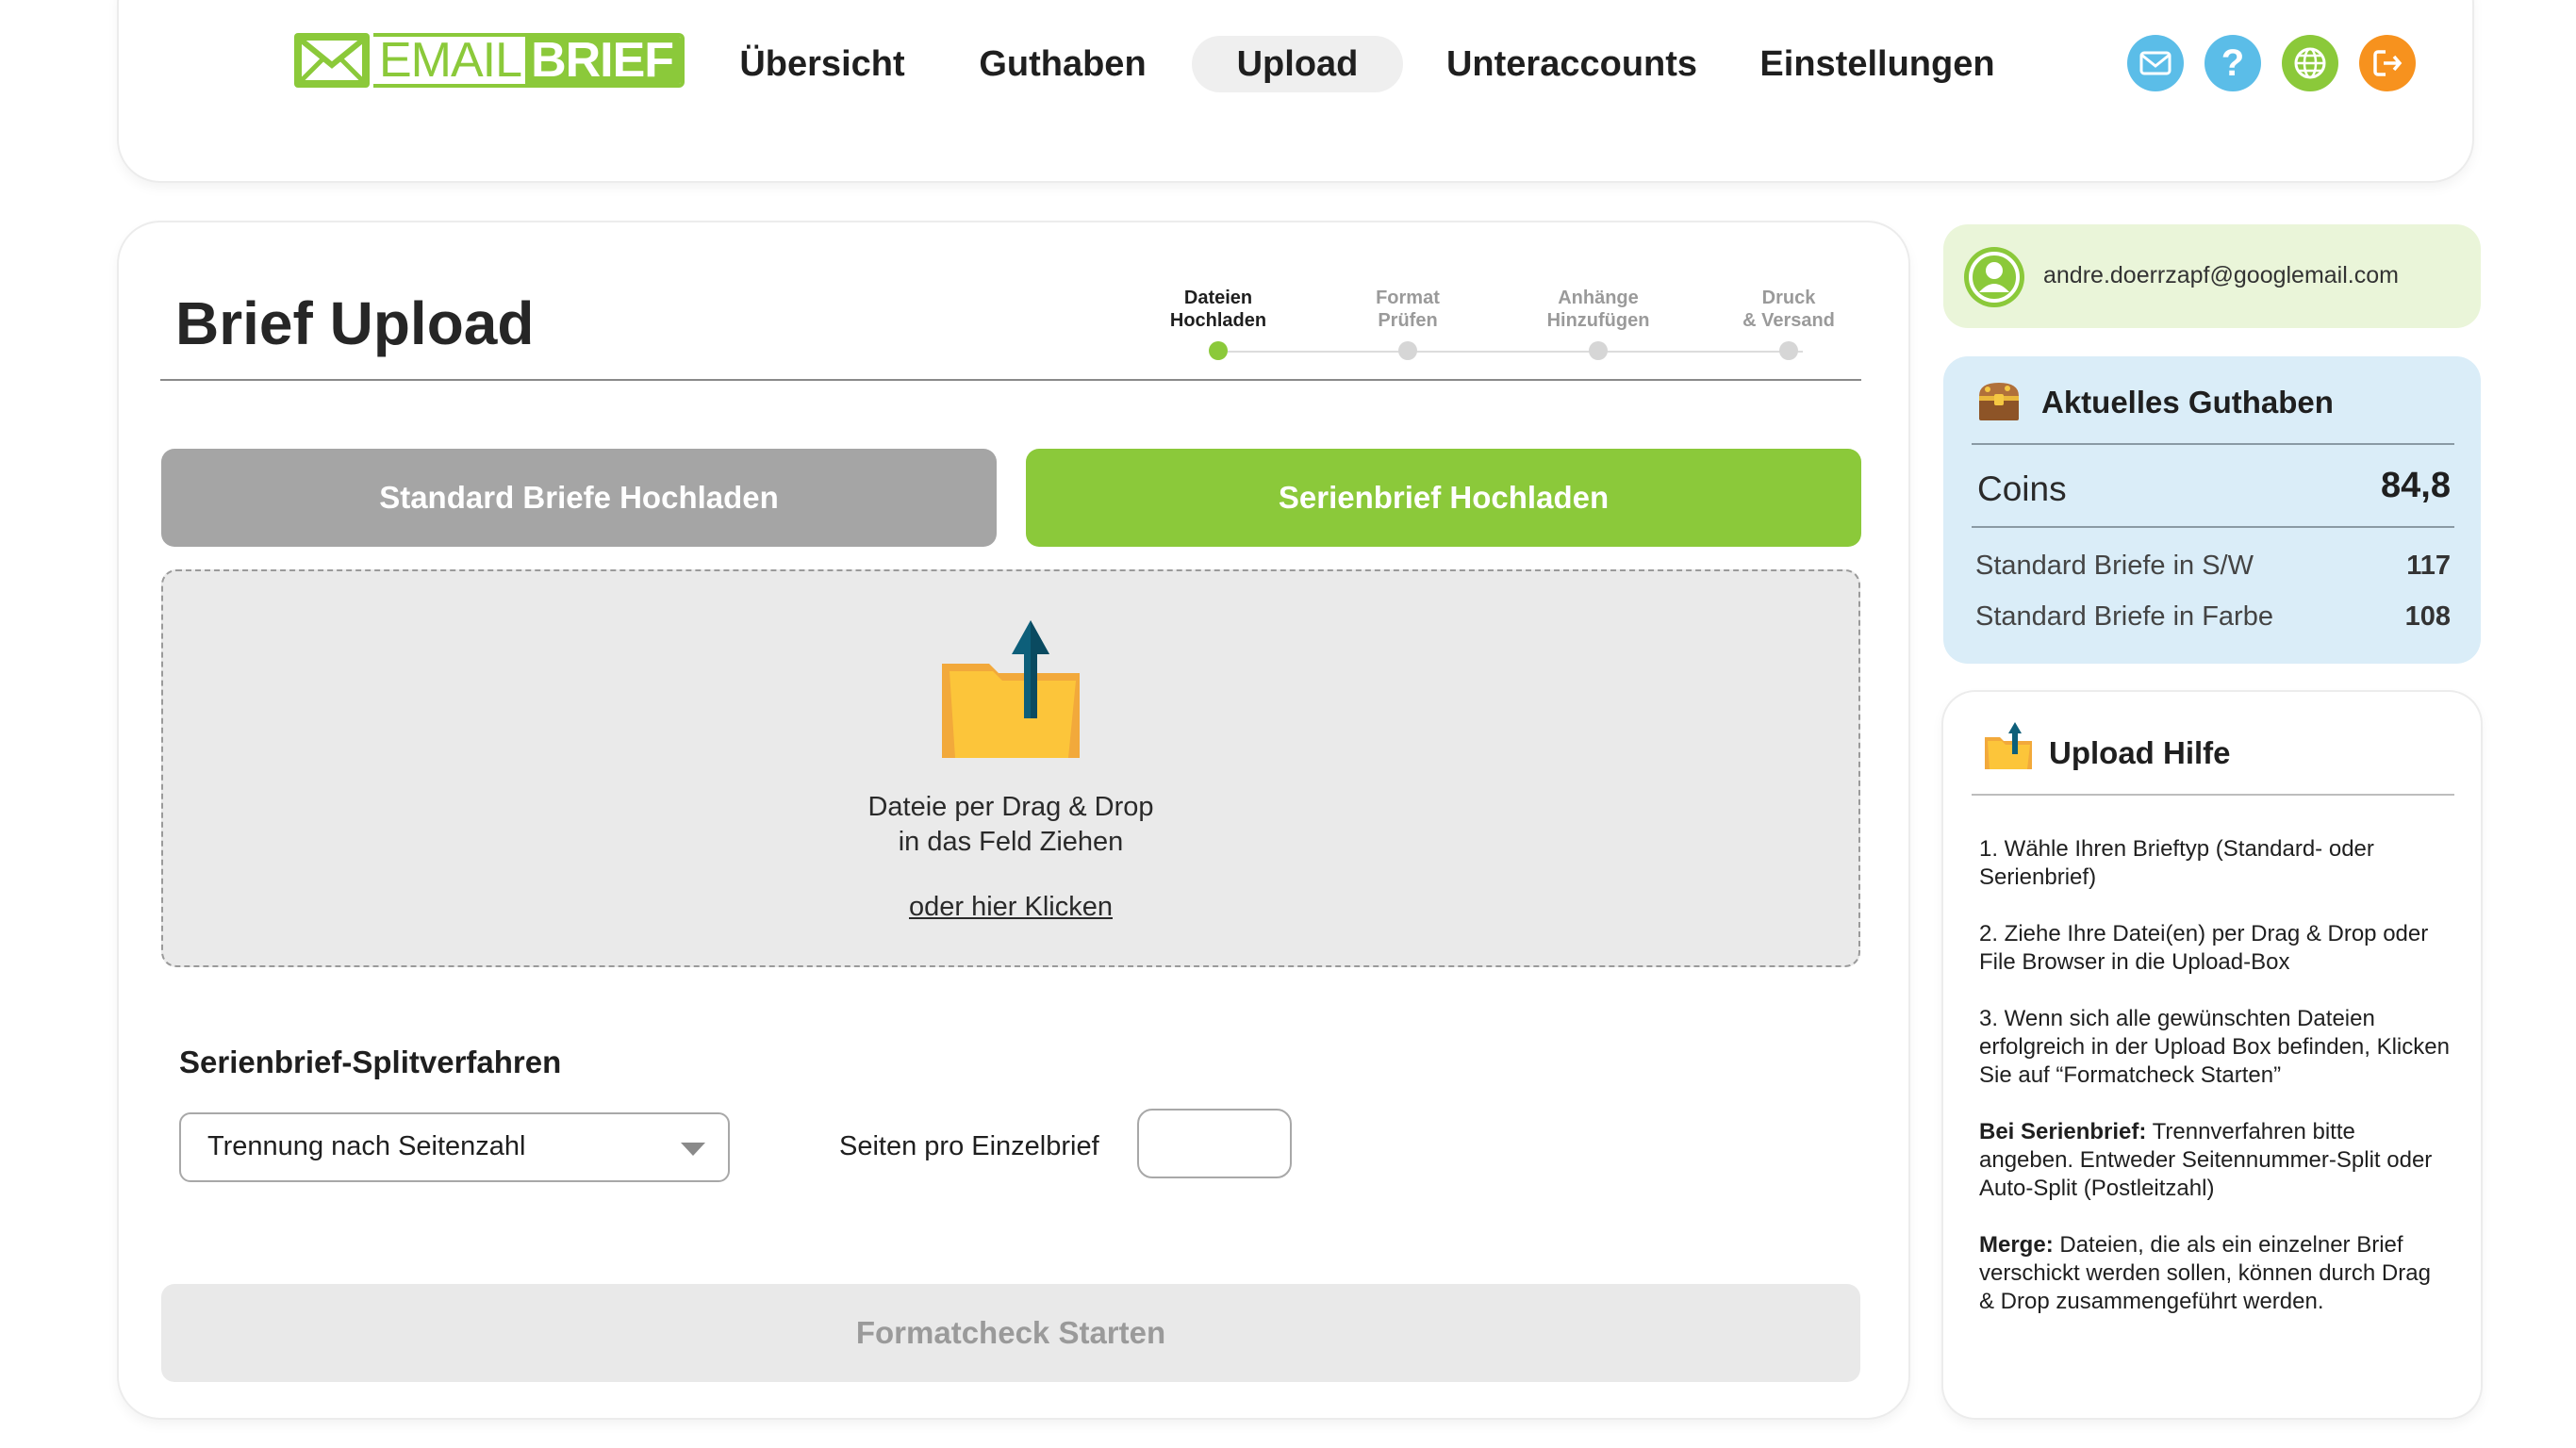 This screenshot has width=2576, height=1448. Describe the element at coordinates (1999, 401) in the screenshot. I see `treasure-chest-icon` at that location.